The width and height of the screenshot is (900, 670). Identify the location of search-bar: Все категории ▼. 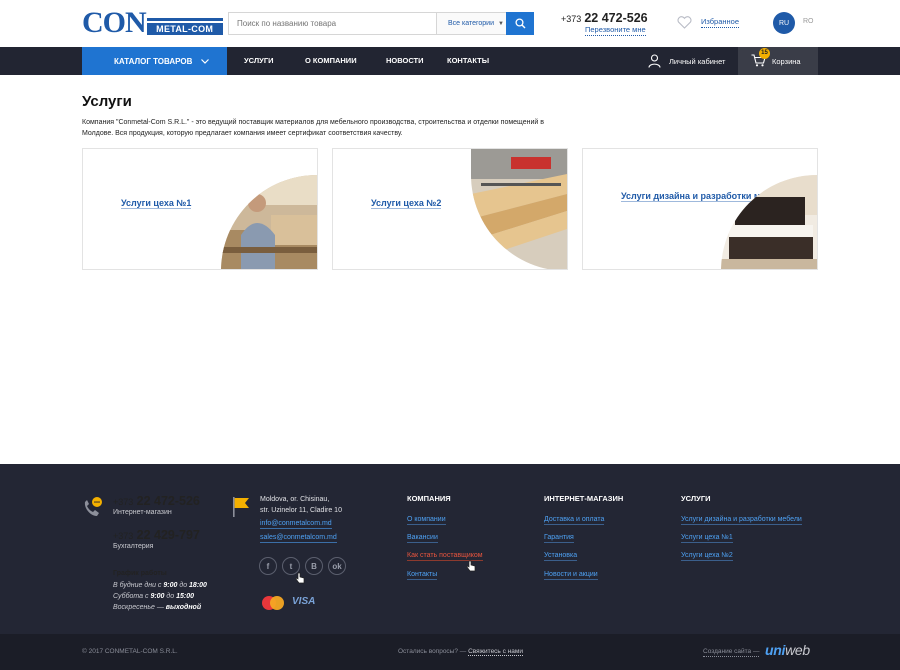
(381, 23).